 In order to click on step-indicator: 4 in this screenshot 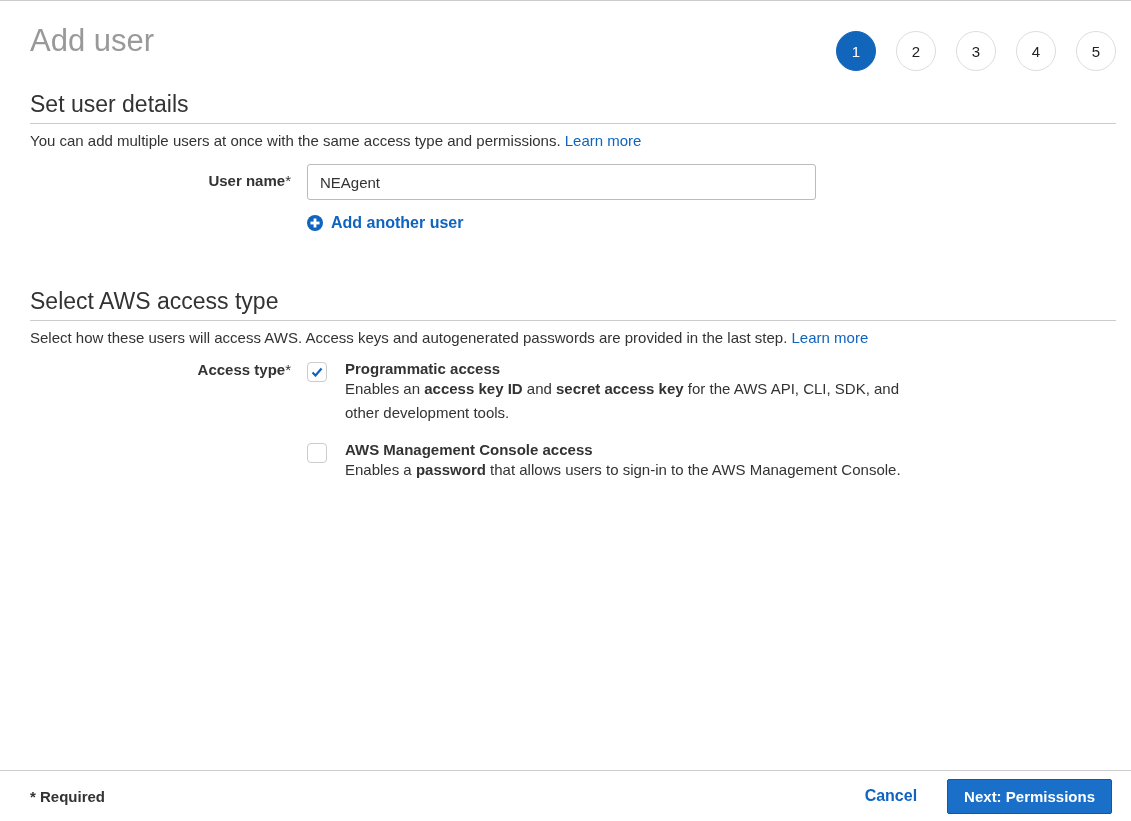, I will do `click(1036, 51)`.